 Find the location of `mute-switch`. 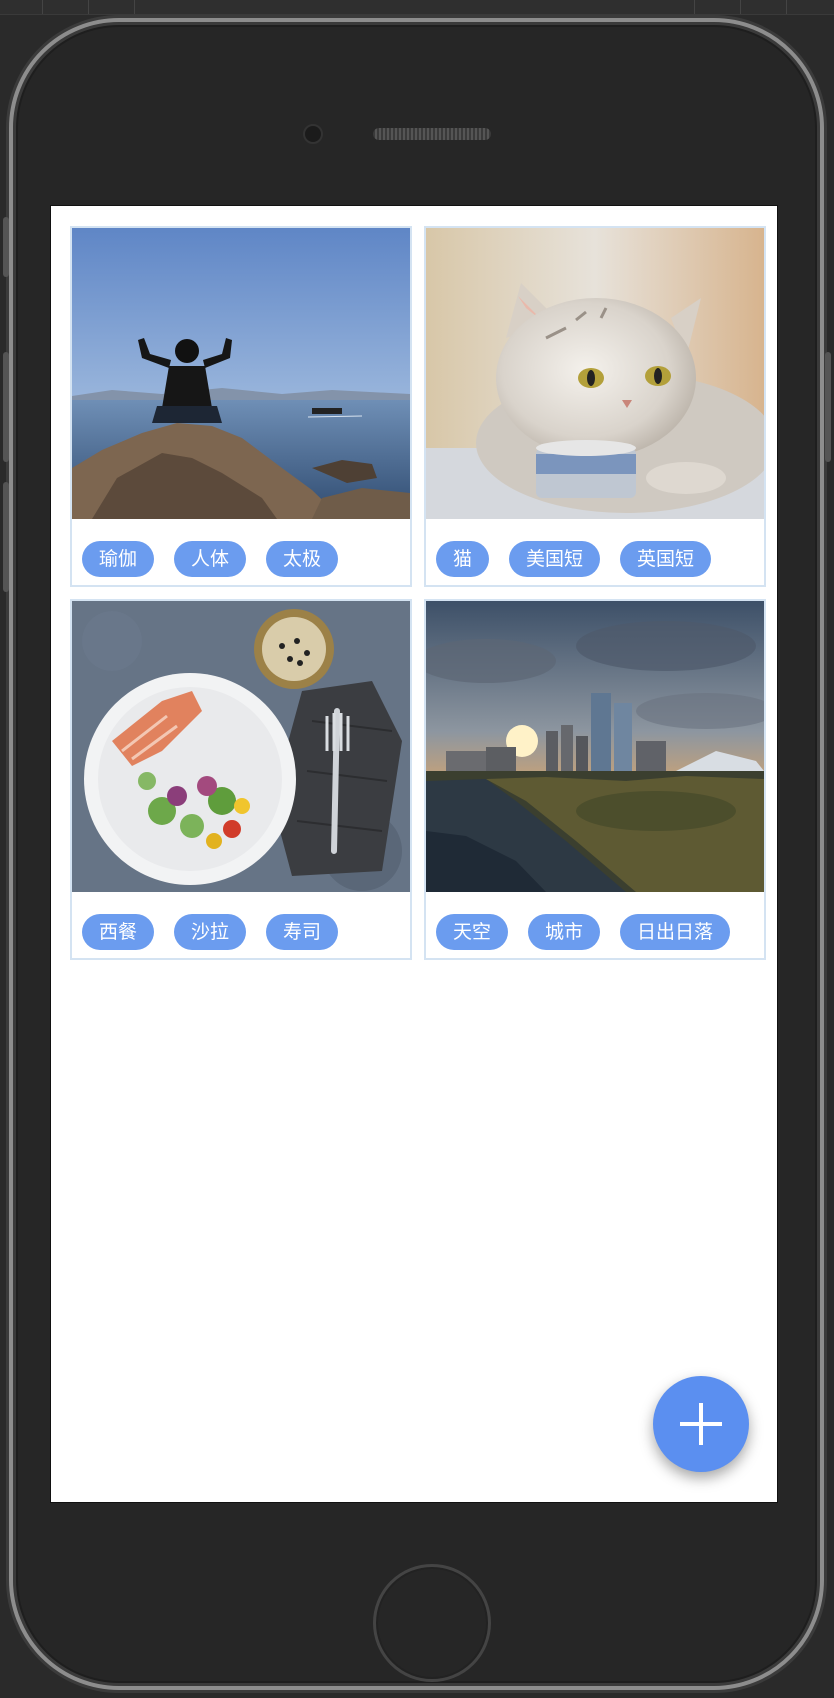

mute-switch is located at coordinates (6, 247).